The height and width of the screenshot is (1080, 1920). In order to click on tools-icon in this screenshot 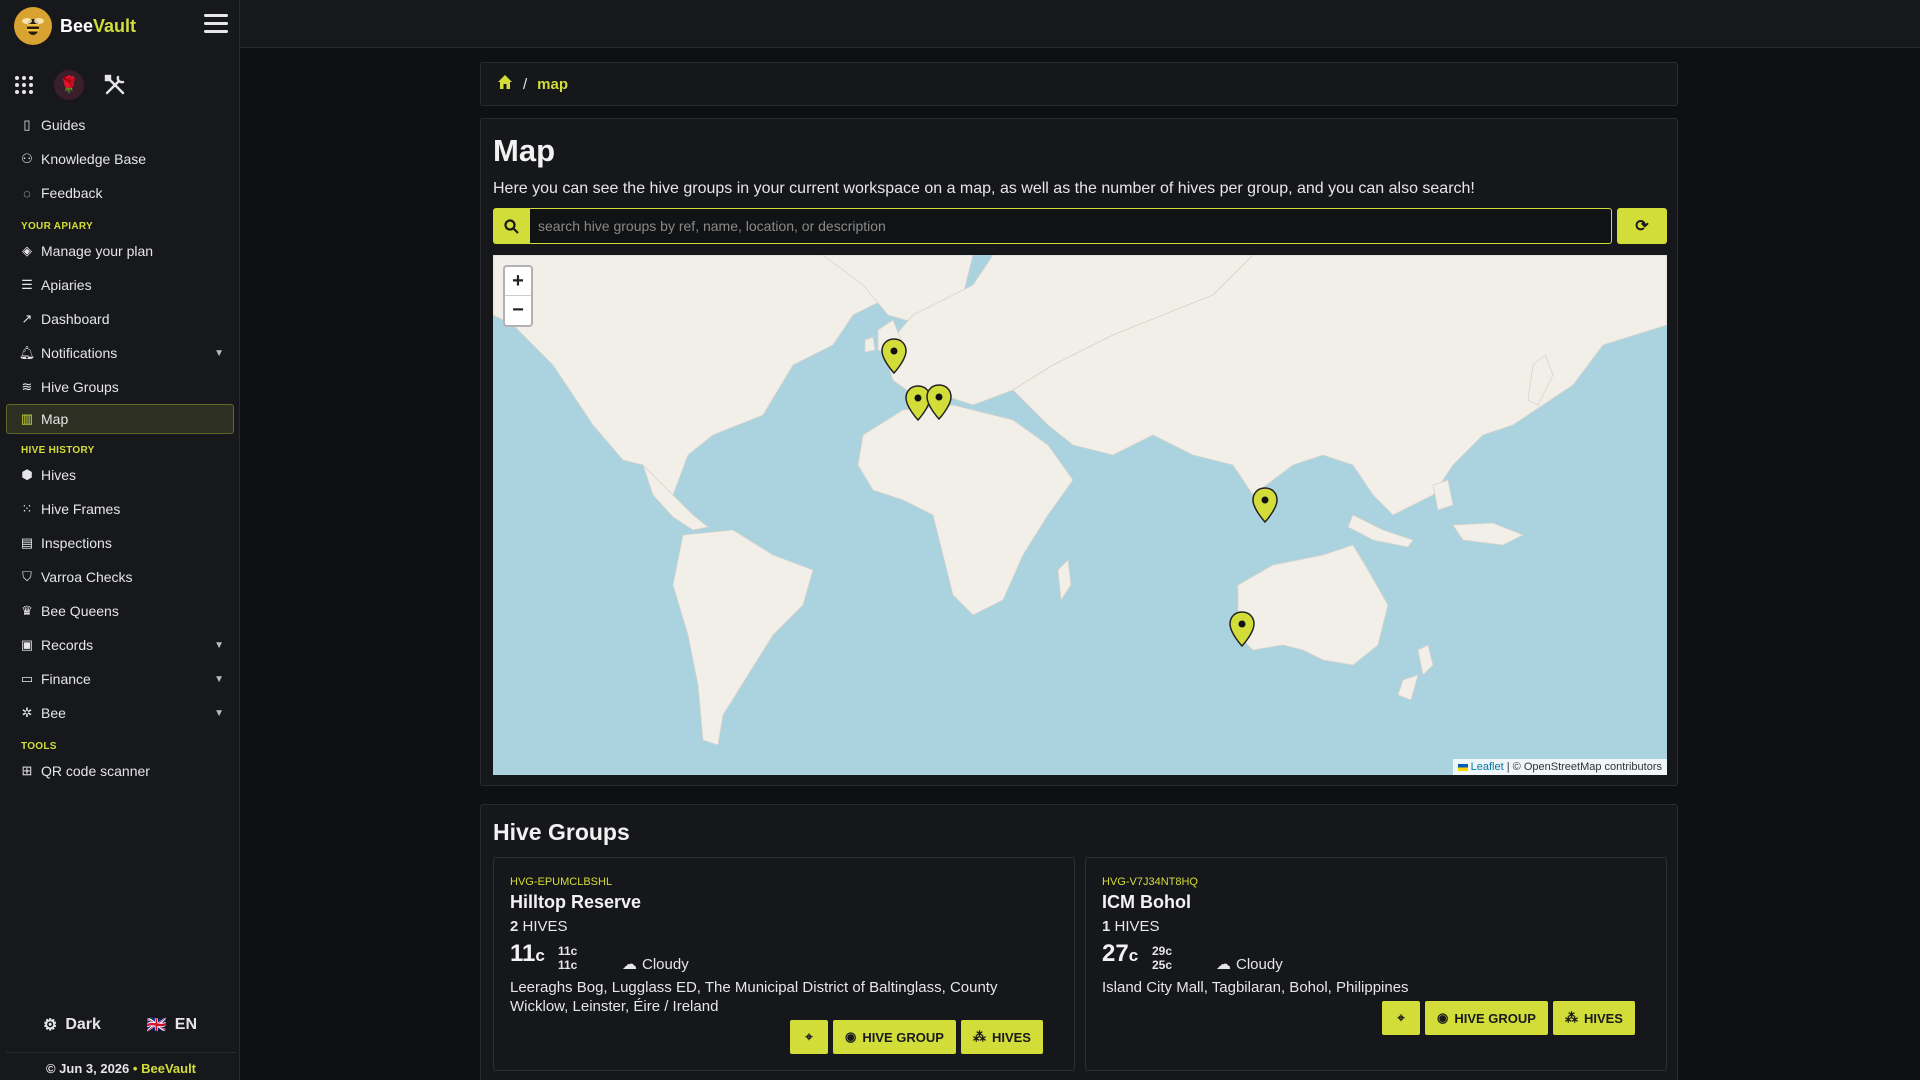, I will do `click(115, 85)`.